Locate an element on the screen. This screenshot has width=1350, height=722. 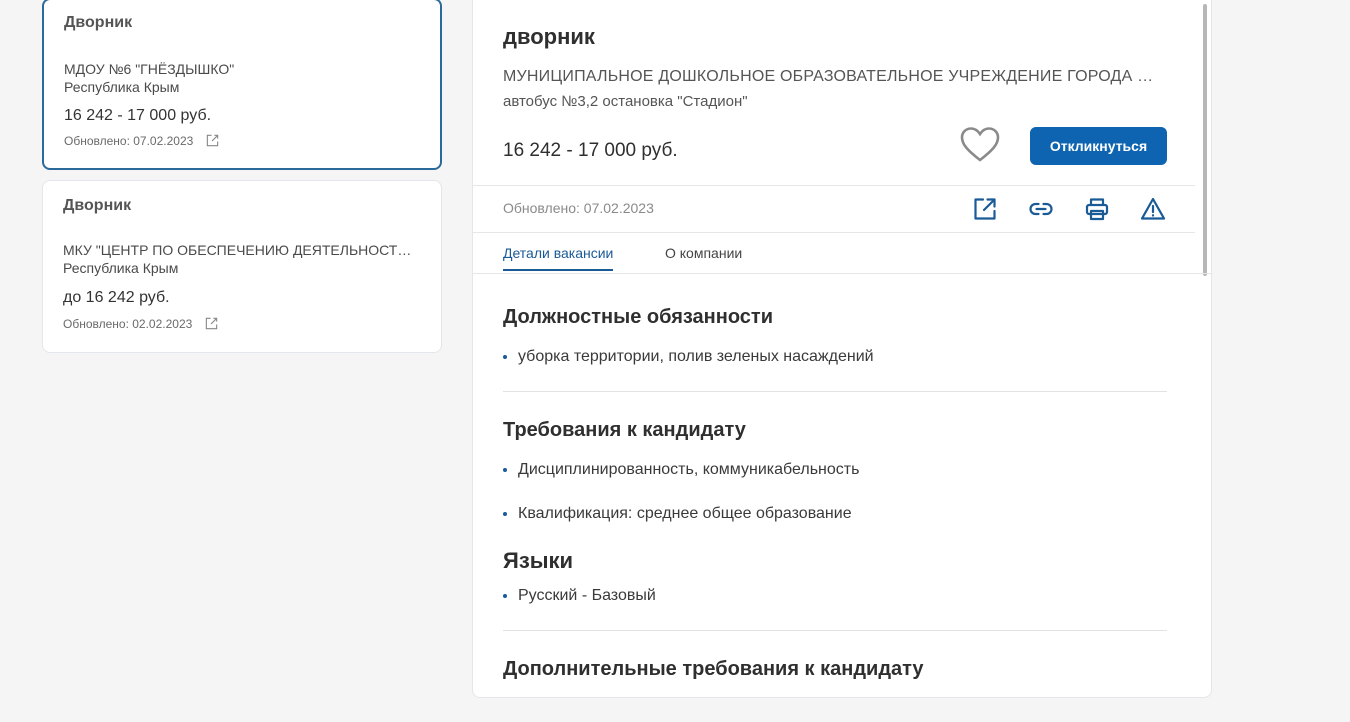
list-item: Дисциплинированность, коммуникабельность is located at coordinates (681, 470).